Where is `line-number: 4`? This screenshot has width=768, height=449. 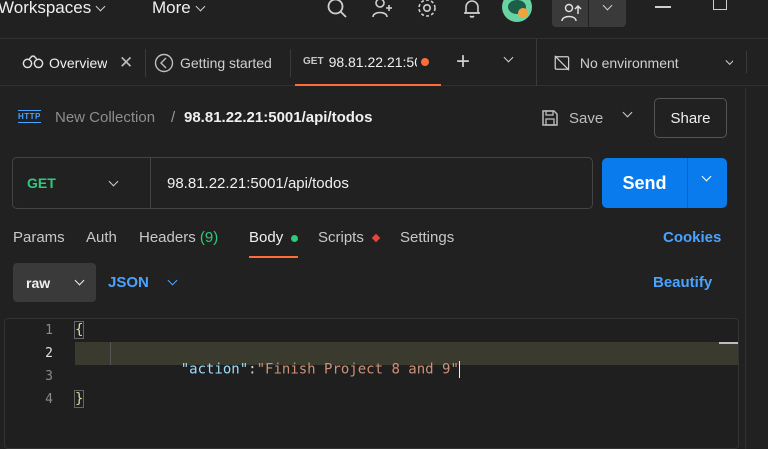
line-number: 4 is located at coordinates (49, 399).